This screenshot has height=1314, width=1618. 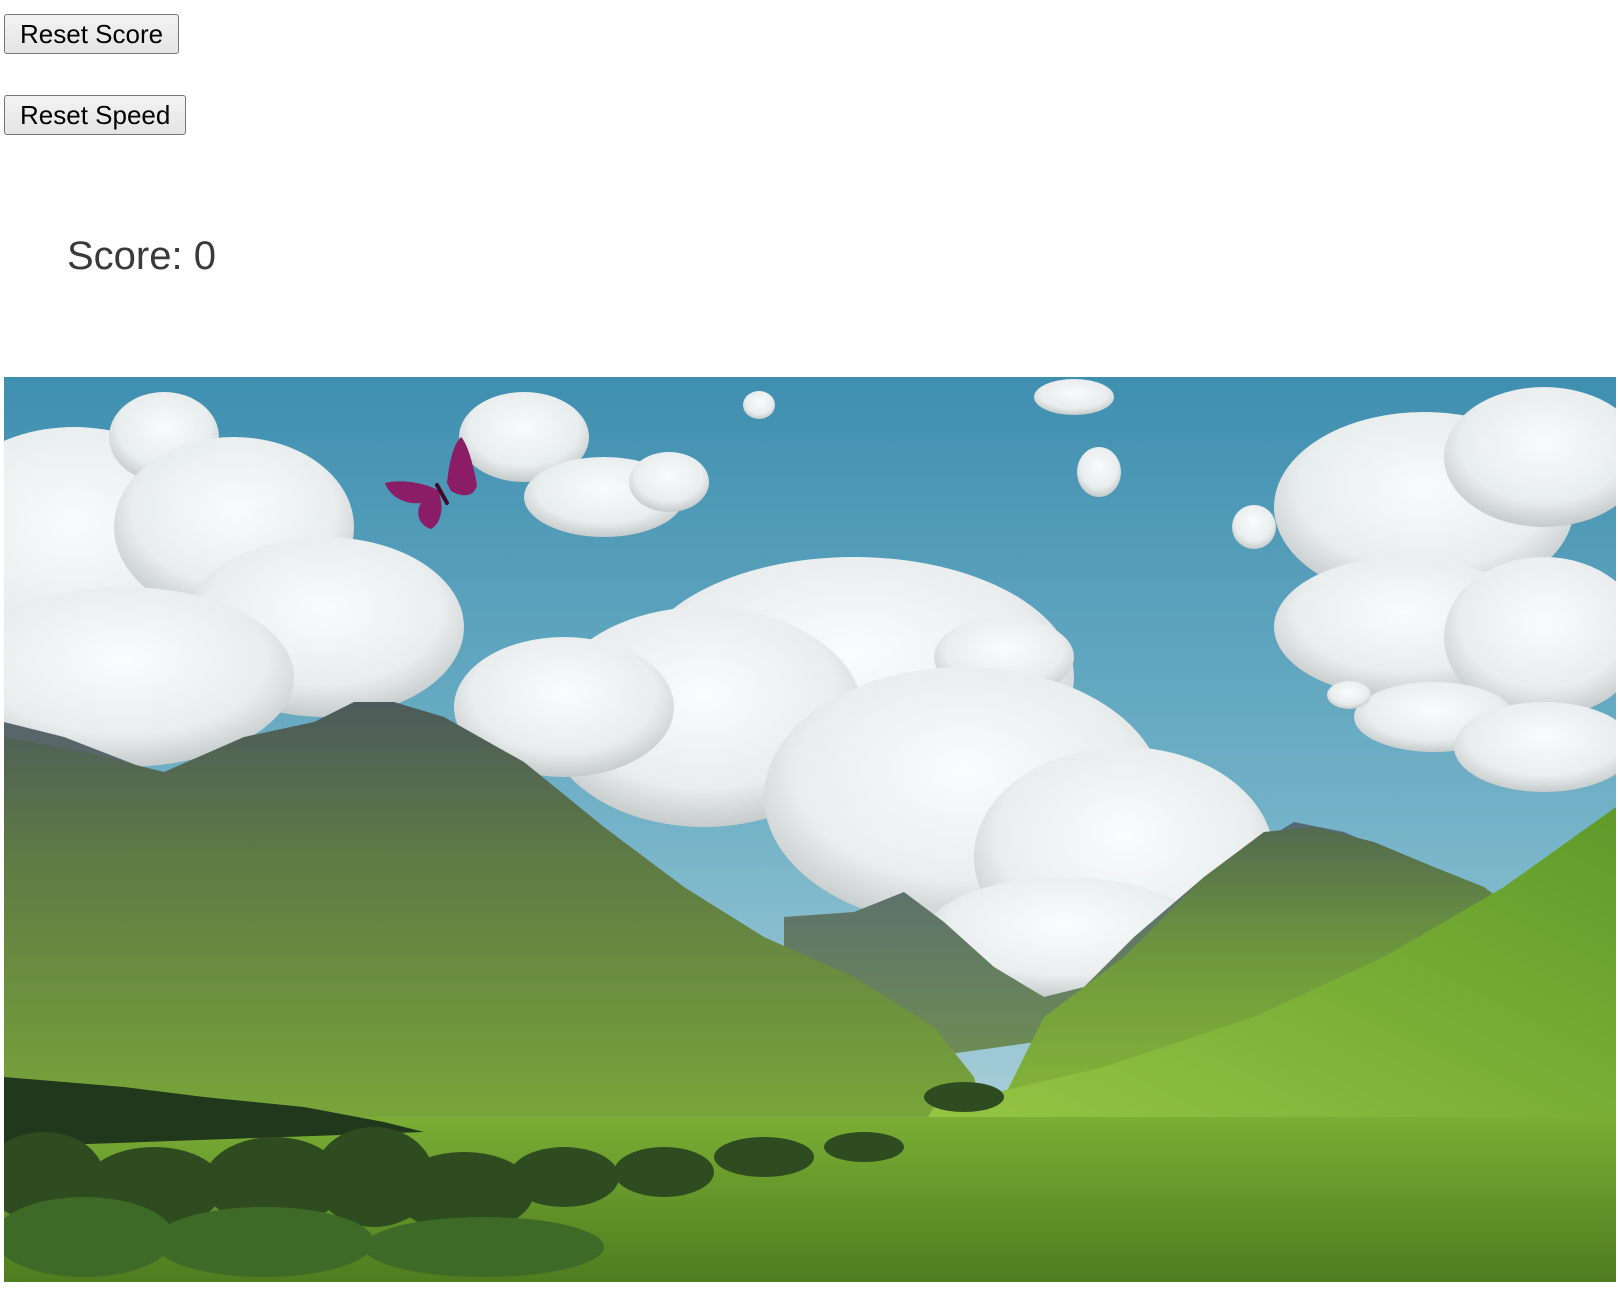 I want to click on reset-score-button: Reset Score, so click(x=92, y=34).